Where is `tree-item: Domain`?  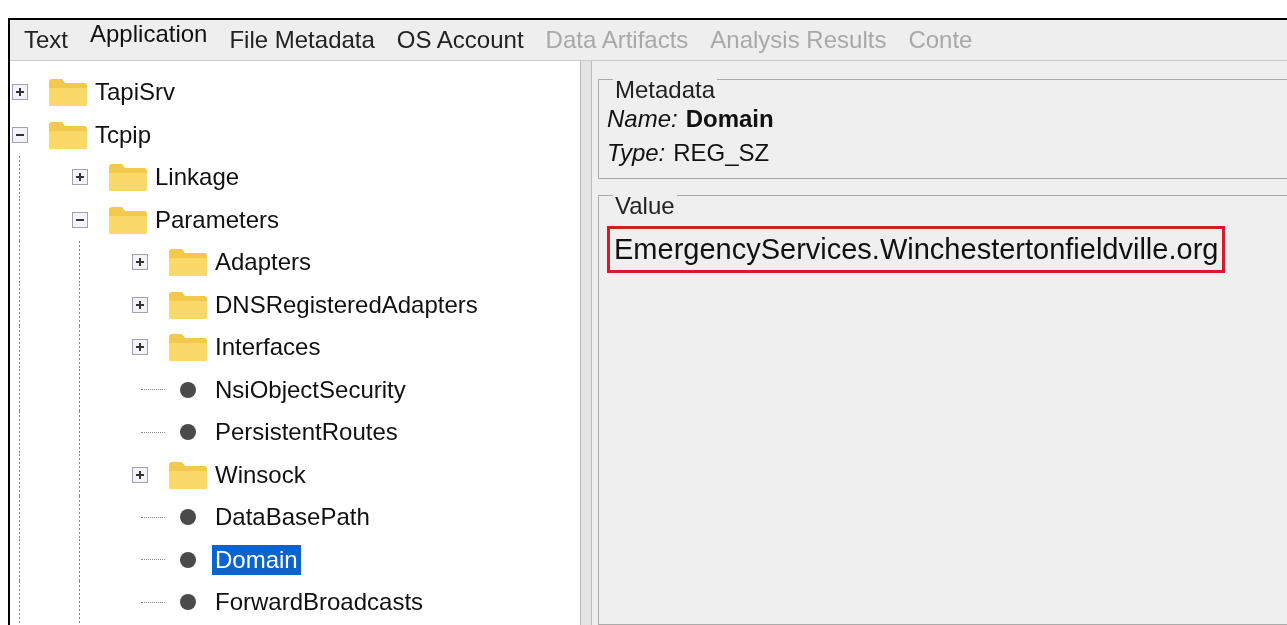 tree-item: Domain is located at coordinates (256, 559).